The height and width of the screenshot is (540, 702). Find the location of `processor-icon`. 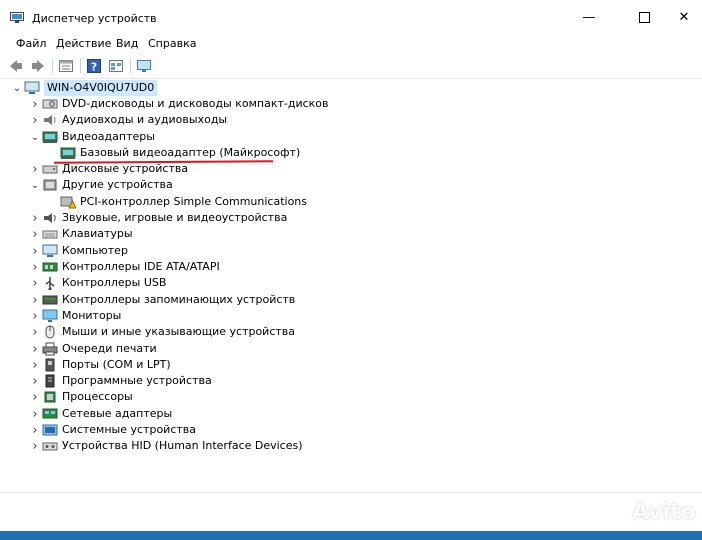

processor-icon is located at coordinates (50, 397).